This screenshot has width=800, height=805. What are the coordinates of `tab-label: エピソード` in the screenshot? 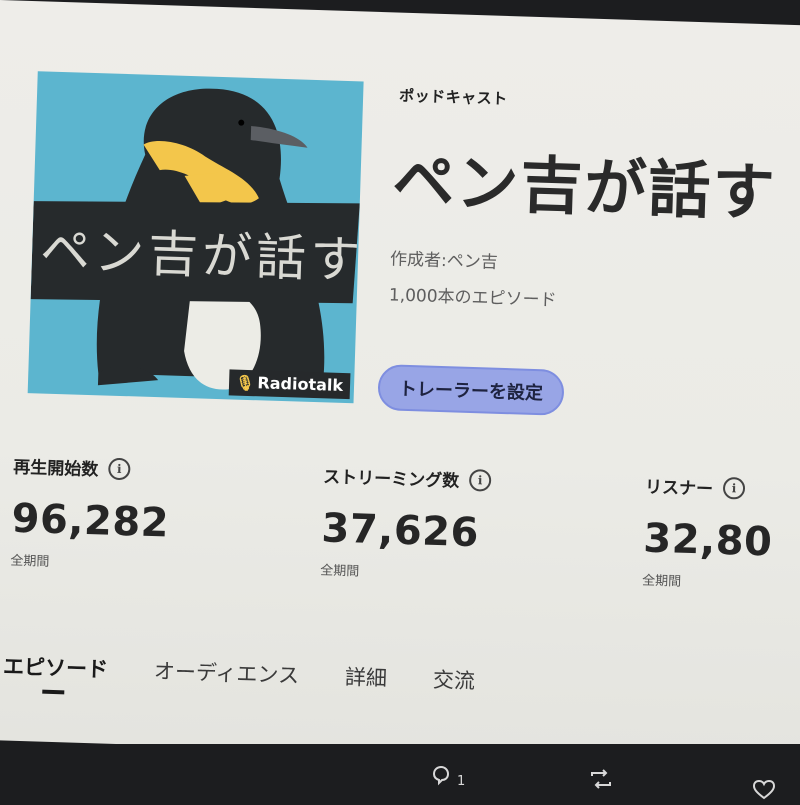 It's located at (55, 668).